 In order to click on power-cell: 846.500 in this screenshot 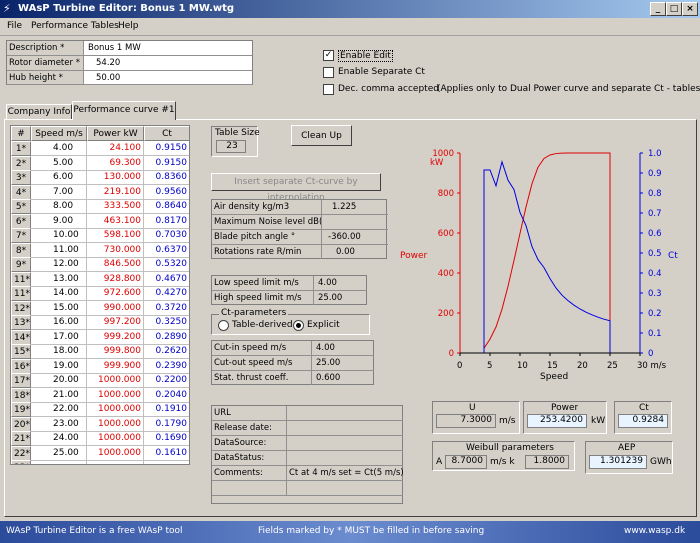, I will do `click(115, 264)`.